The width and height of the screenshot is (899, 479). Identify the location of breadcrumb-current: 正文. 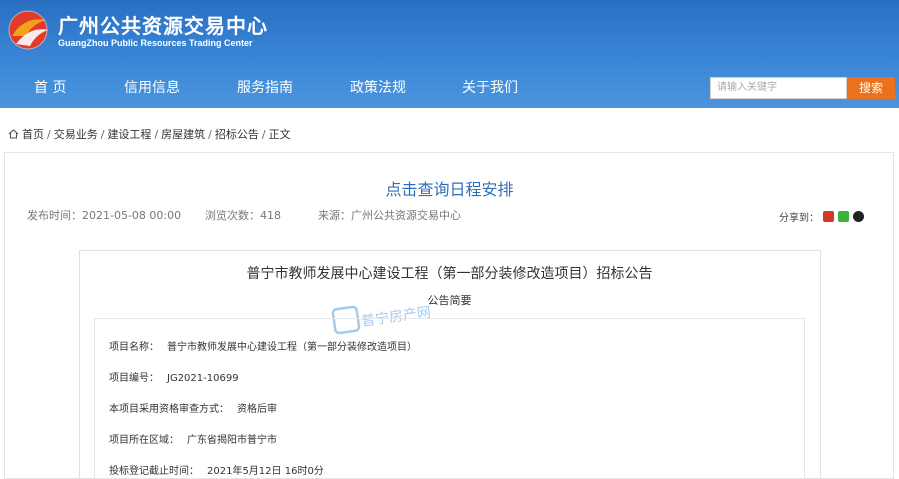
(279, 134).